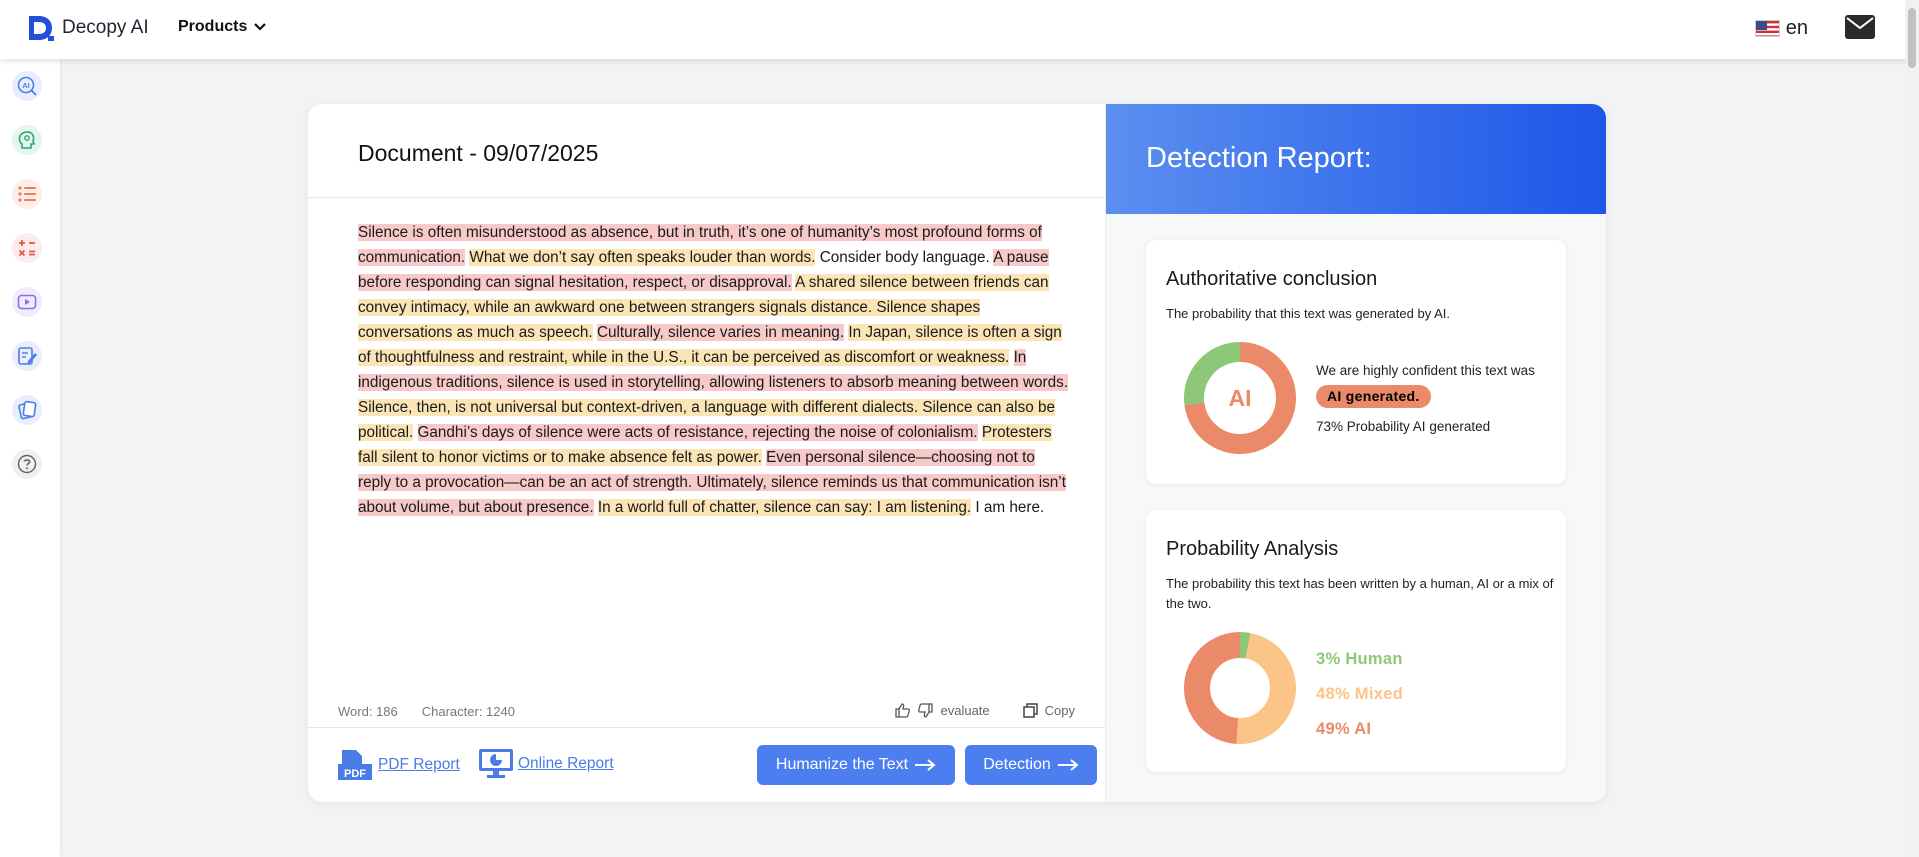 The height and width of the screenshot is (857, 1919). Describe the element at coordinates (925, 710) in the screenshot. I see `thumbs-down-icon` at that location.